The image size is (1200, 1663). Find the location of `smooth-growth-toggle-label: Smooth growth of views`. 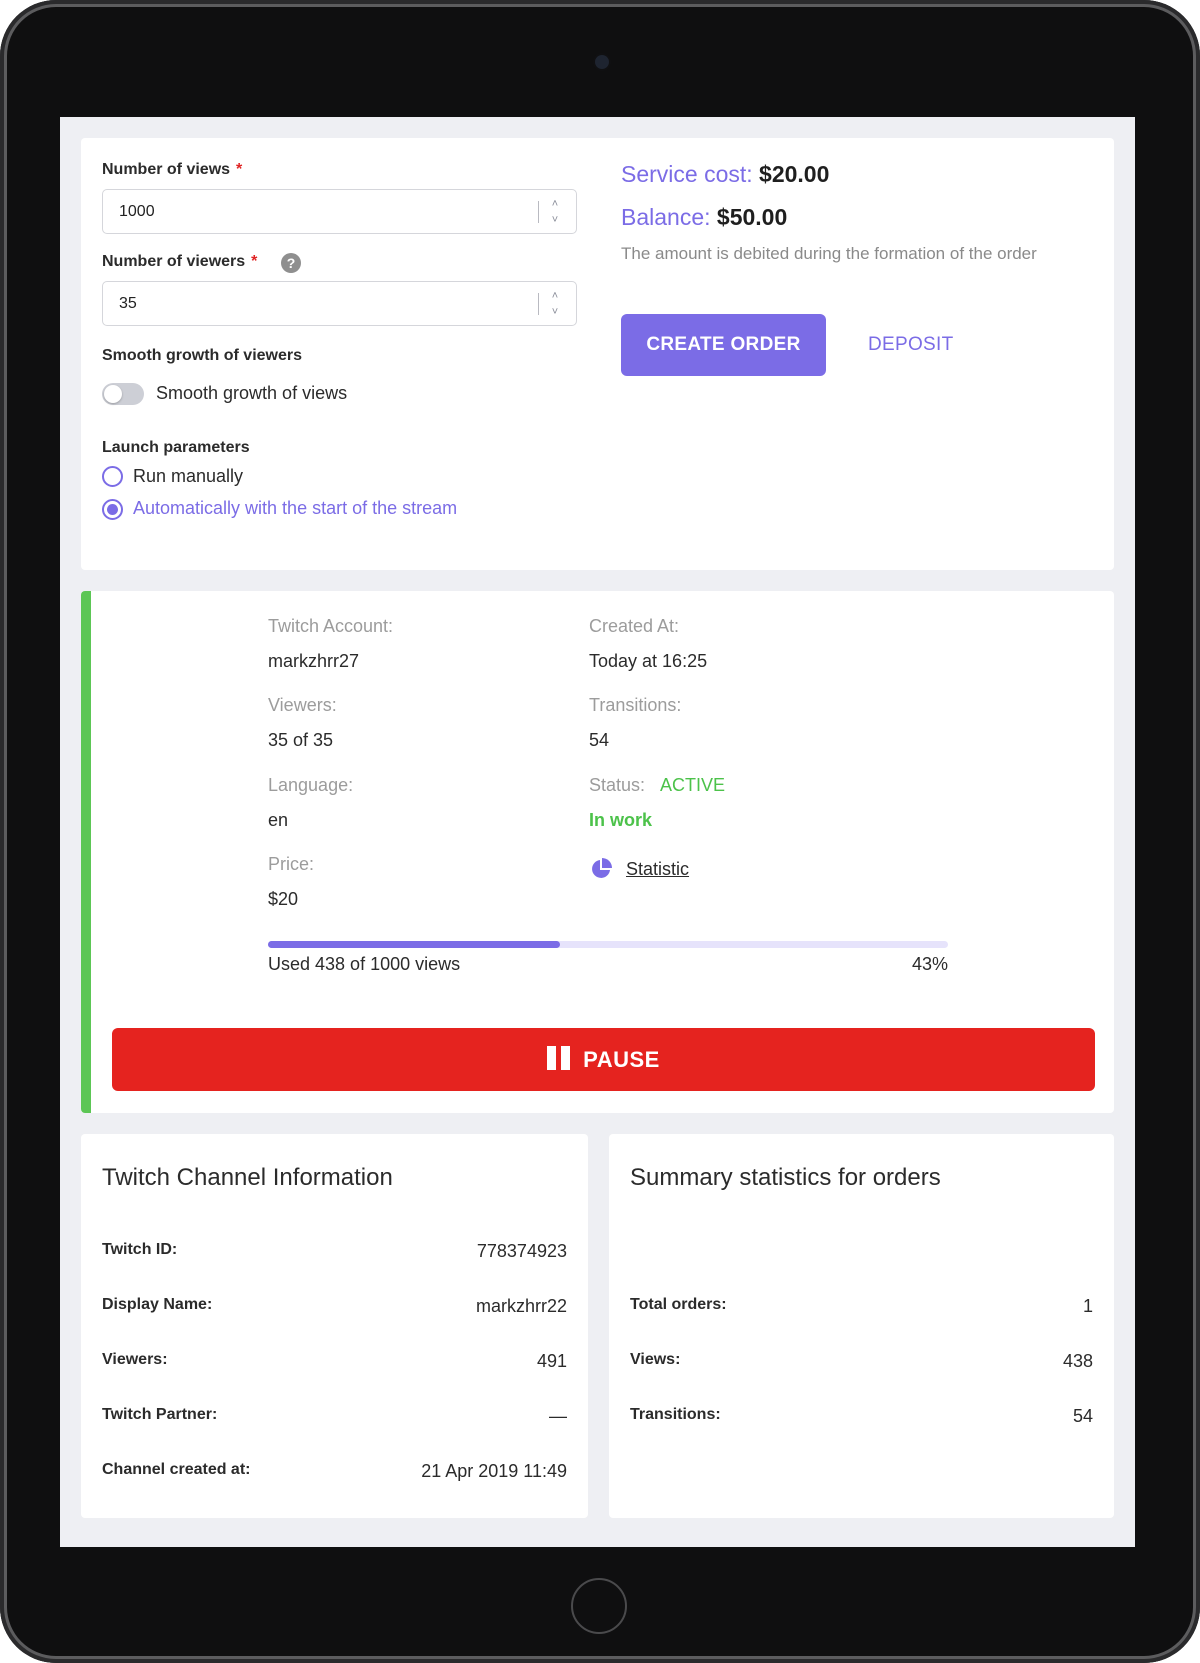

smooth-growth-toggle-label: Smooth growth of views is located at coordinates (251, 393).